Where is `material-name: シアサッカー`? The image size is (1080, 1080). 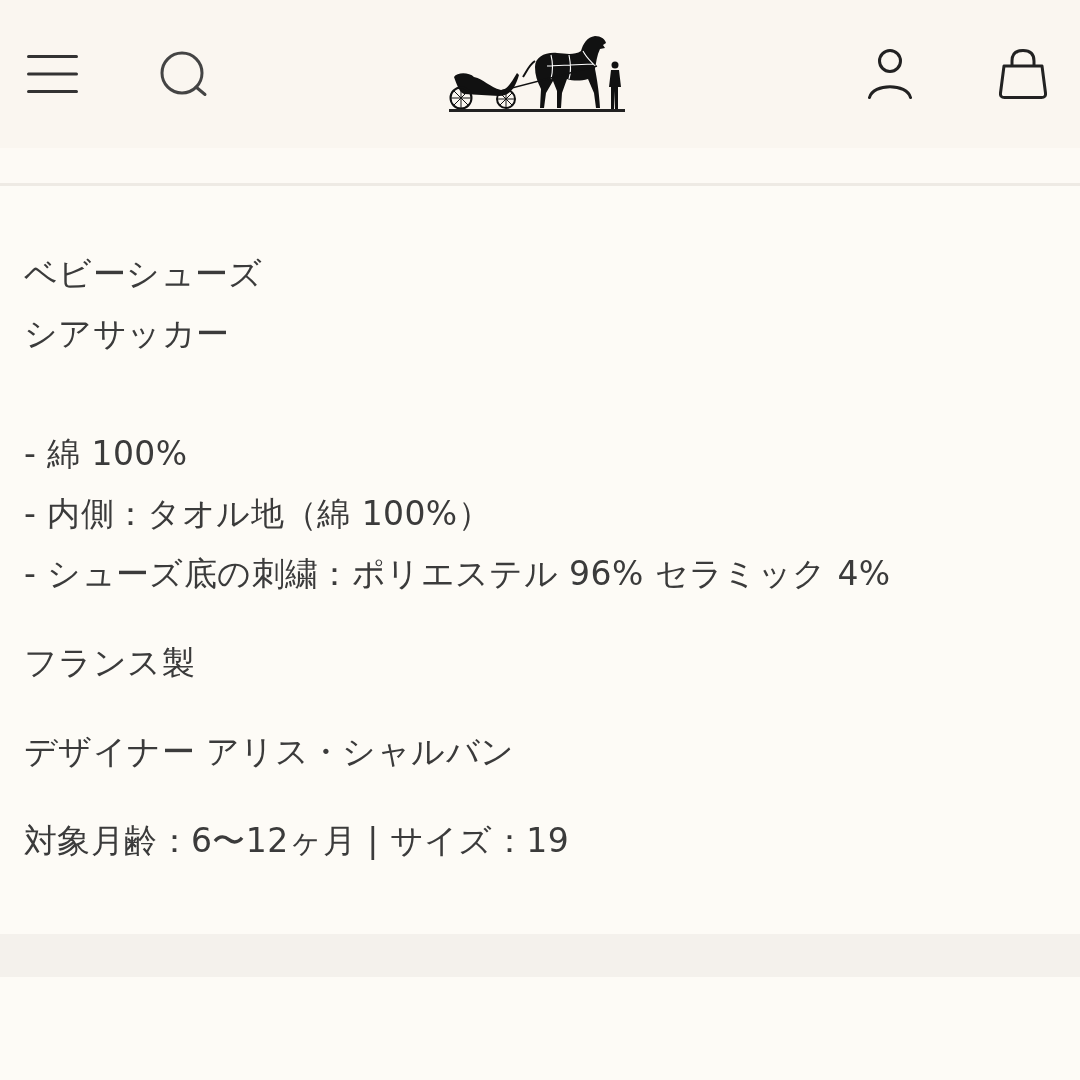 material-name: シアサッカー is located at coordinates (127, 334).